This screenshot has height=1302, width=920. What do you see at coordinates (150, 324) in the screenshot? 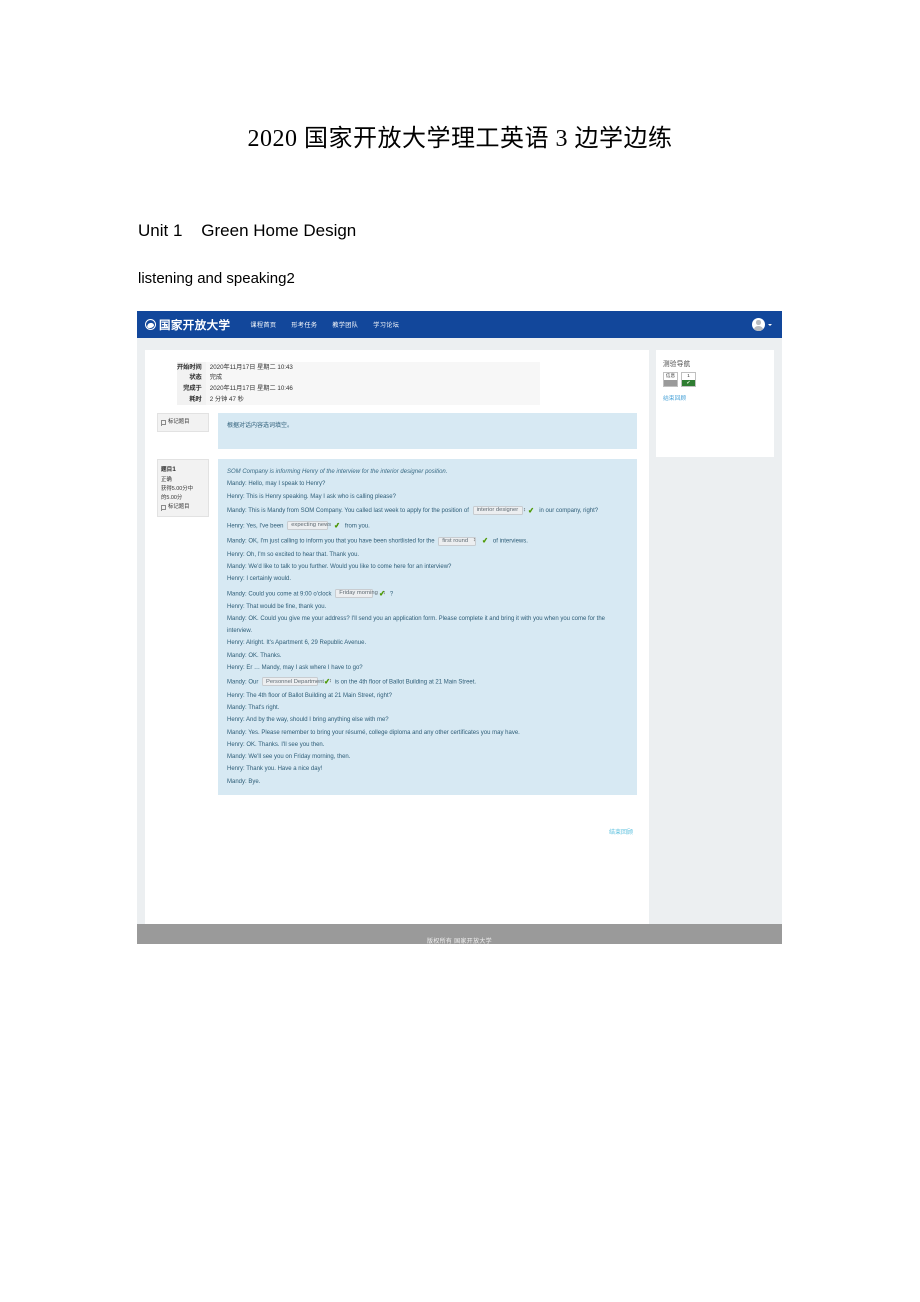
I see `ouchn-logo-icon` at bounding box center [150, 324].